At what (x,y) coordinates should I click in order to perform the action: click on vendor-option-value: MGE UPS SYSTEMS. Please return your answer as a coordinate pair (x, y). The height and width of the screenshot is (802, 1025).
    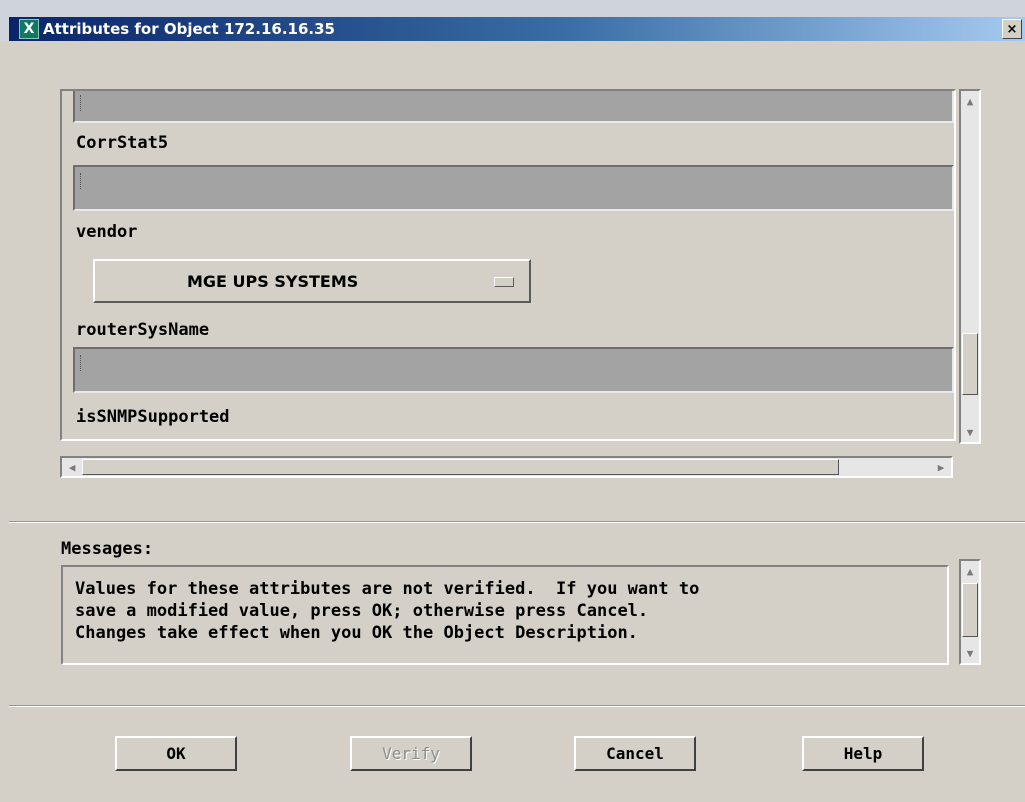
    Looking at the image, I should click on (273, 281).